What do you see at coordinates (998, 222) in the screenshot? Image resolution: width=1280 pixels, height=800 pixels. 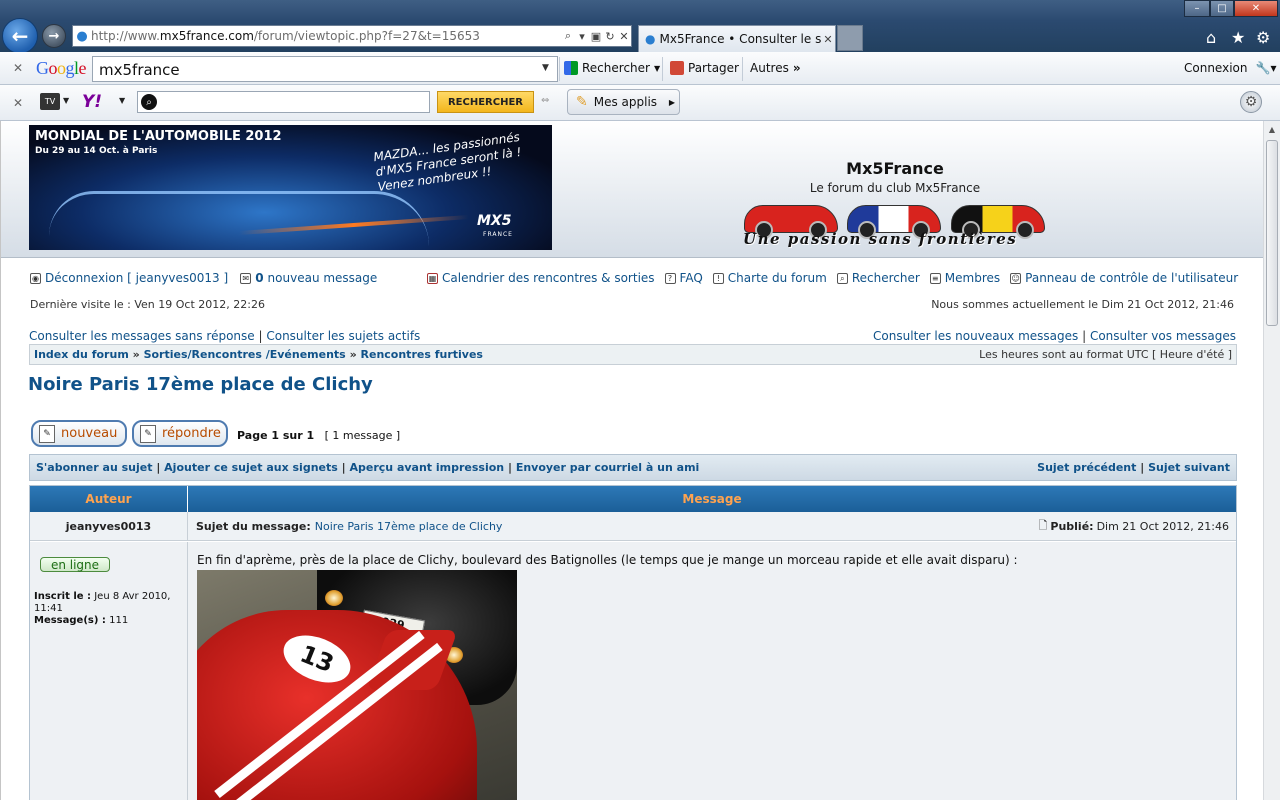 I see `belgian-car-icon` at bounding box center [998, 222].